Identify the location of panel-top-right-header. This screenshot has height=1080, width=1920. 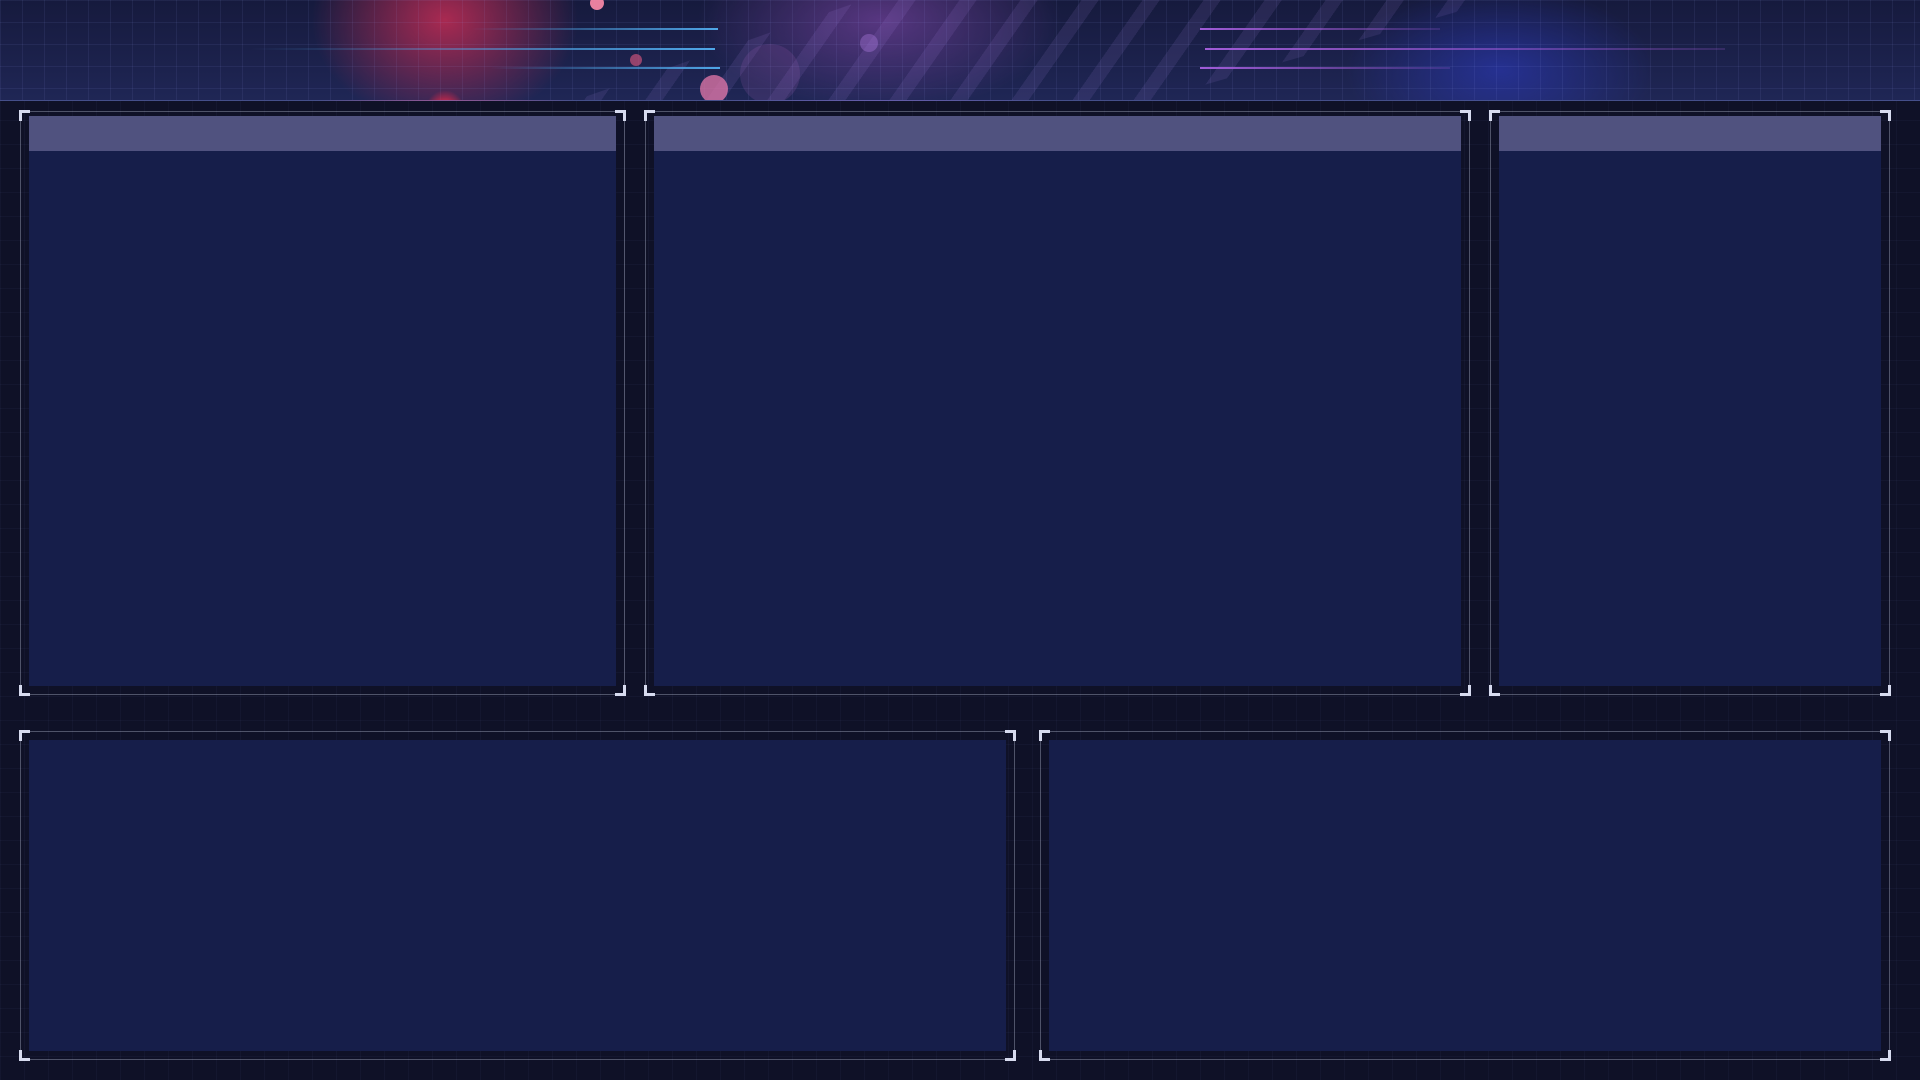
(1690, 133).